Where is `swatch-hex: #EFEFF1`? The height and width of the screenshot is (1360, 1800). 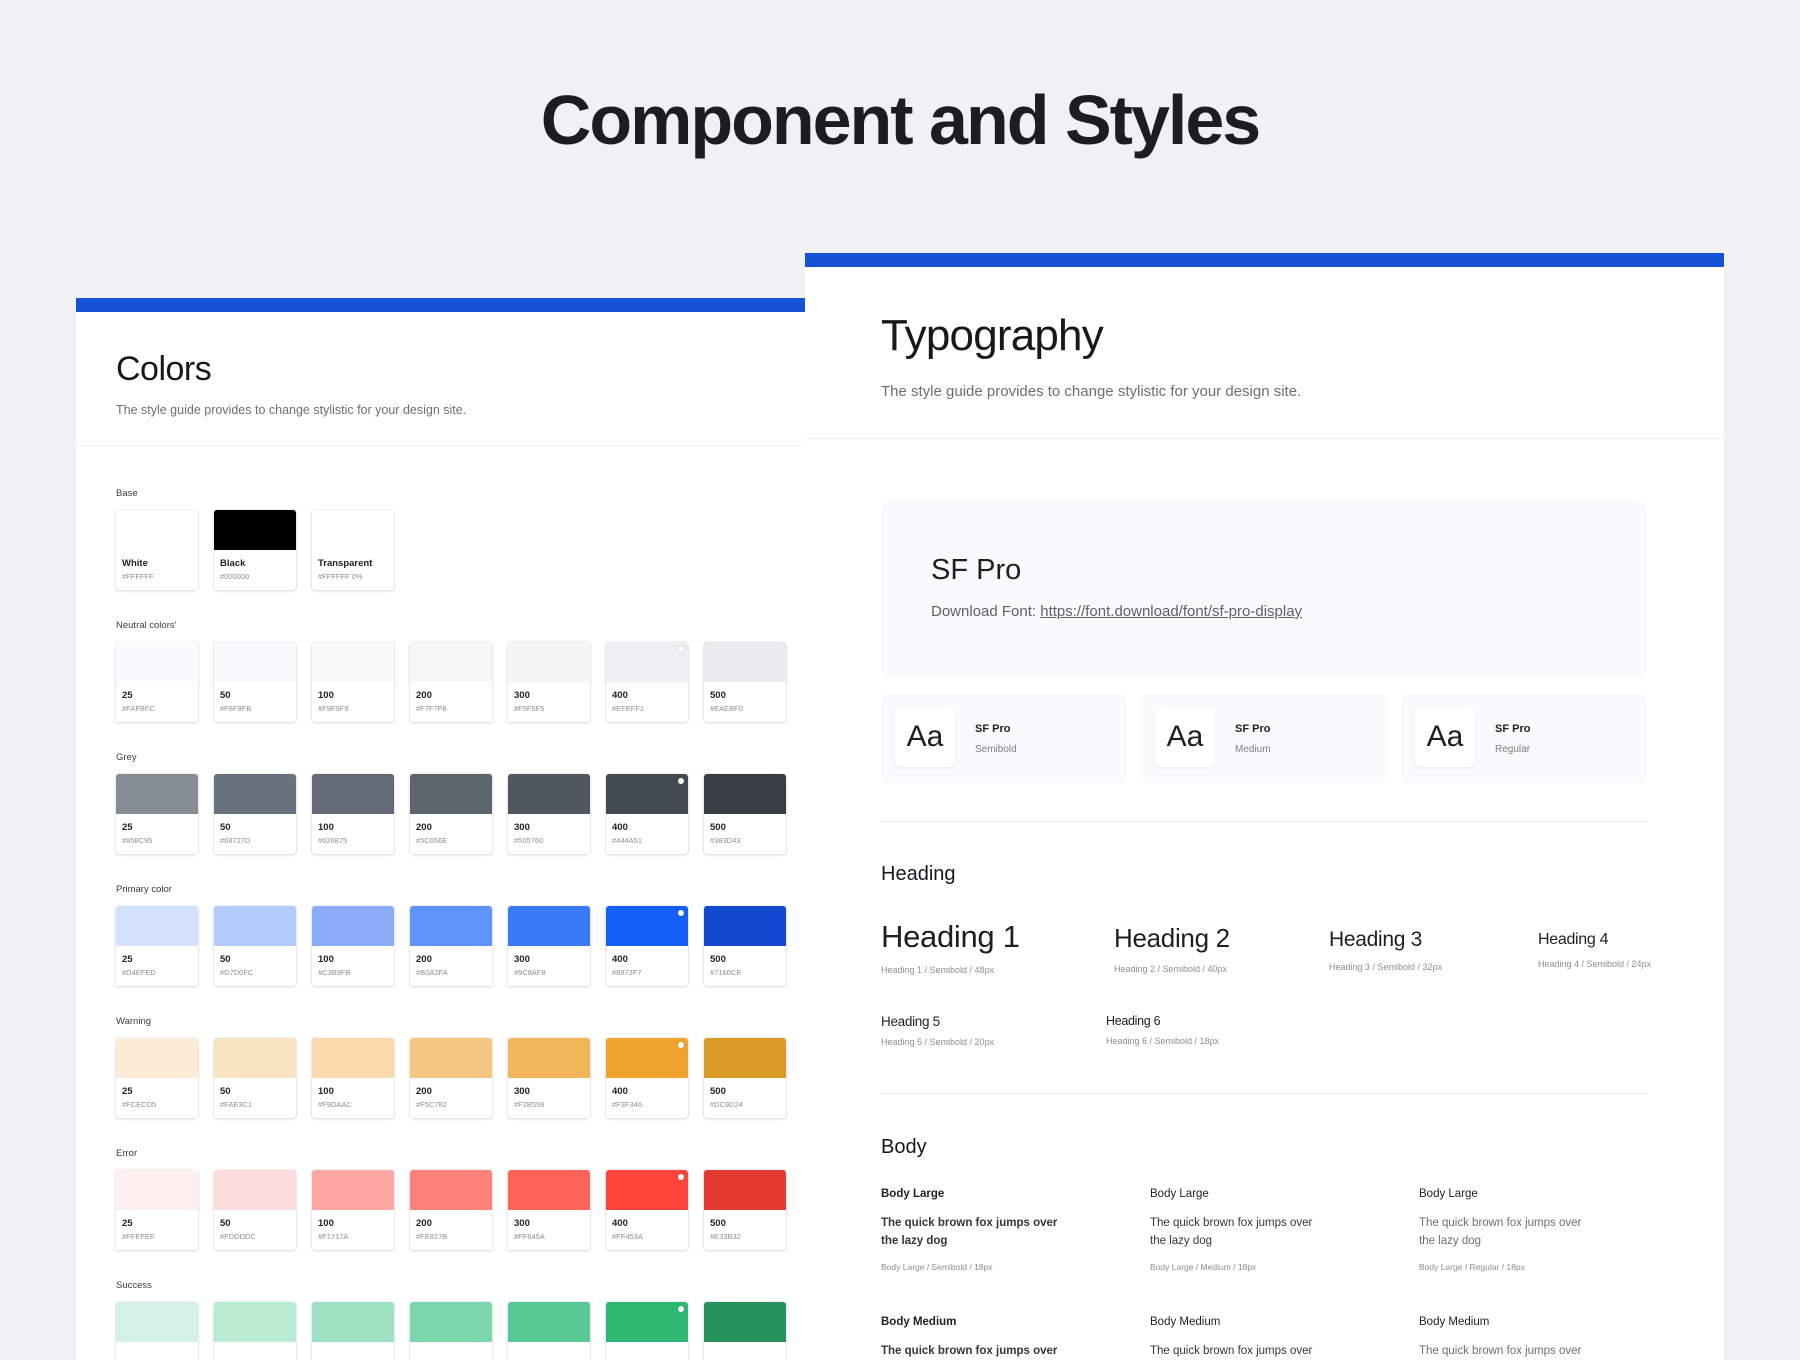
swatch-hex: #EFEFF1 is located at coordinates (628, 708).